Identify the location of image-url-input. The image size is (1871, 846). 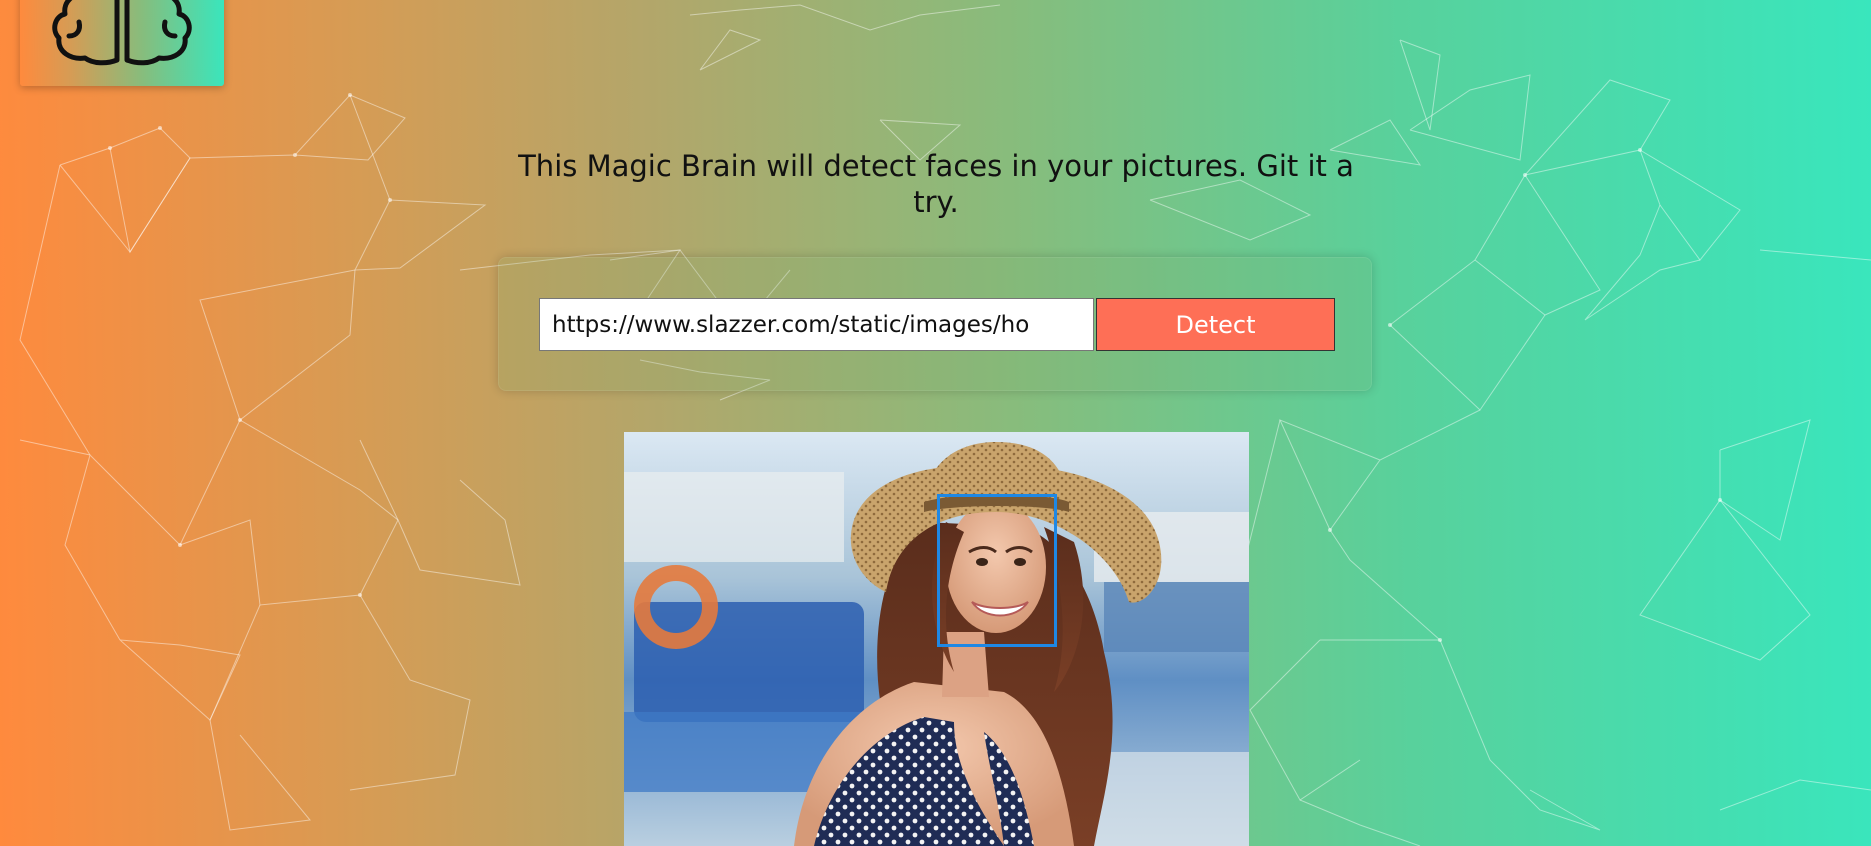
(816, 324).